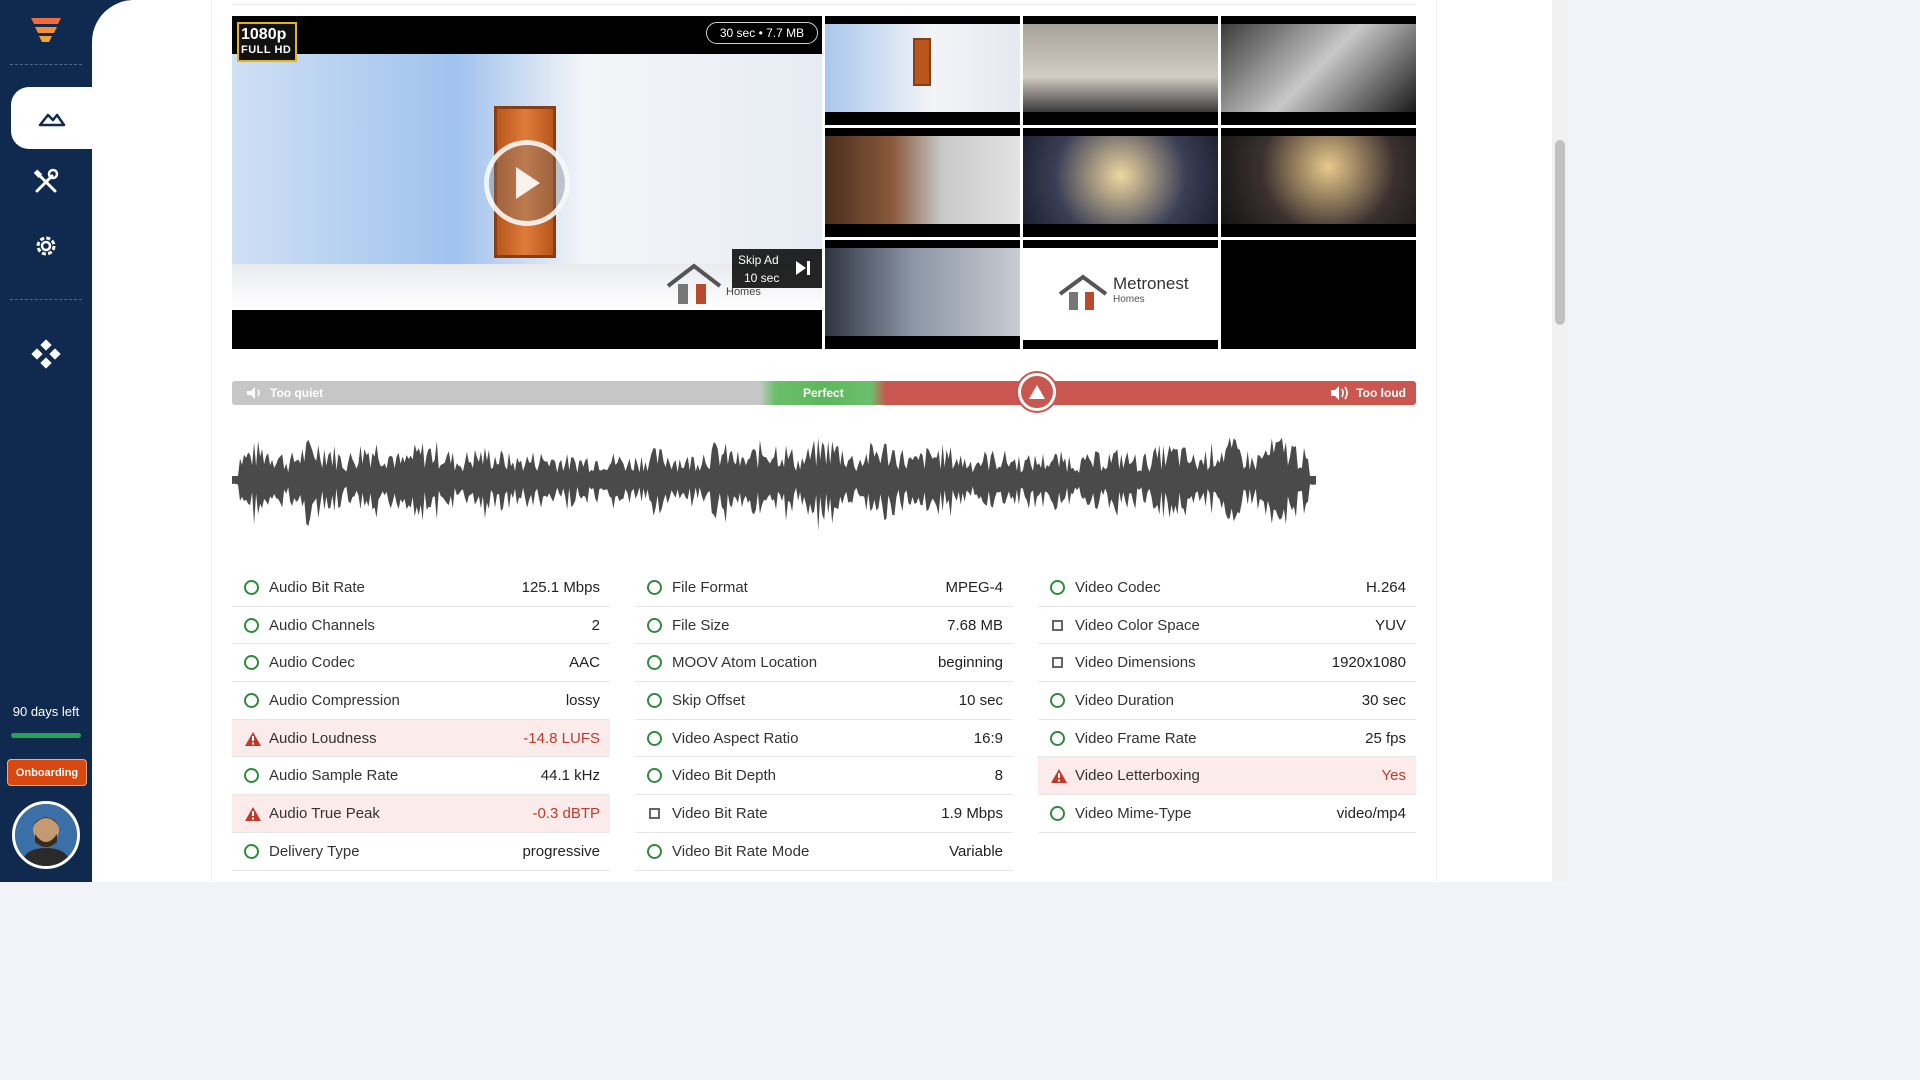 This screenshot has height=1080, width=1920. What do you see at coordinates (46, 31) in the screenshot?
I see `app-logo-icon` at bounding box center [46, 31].